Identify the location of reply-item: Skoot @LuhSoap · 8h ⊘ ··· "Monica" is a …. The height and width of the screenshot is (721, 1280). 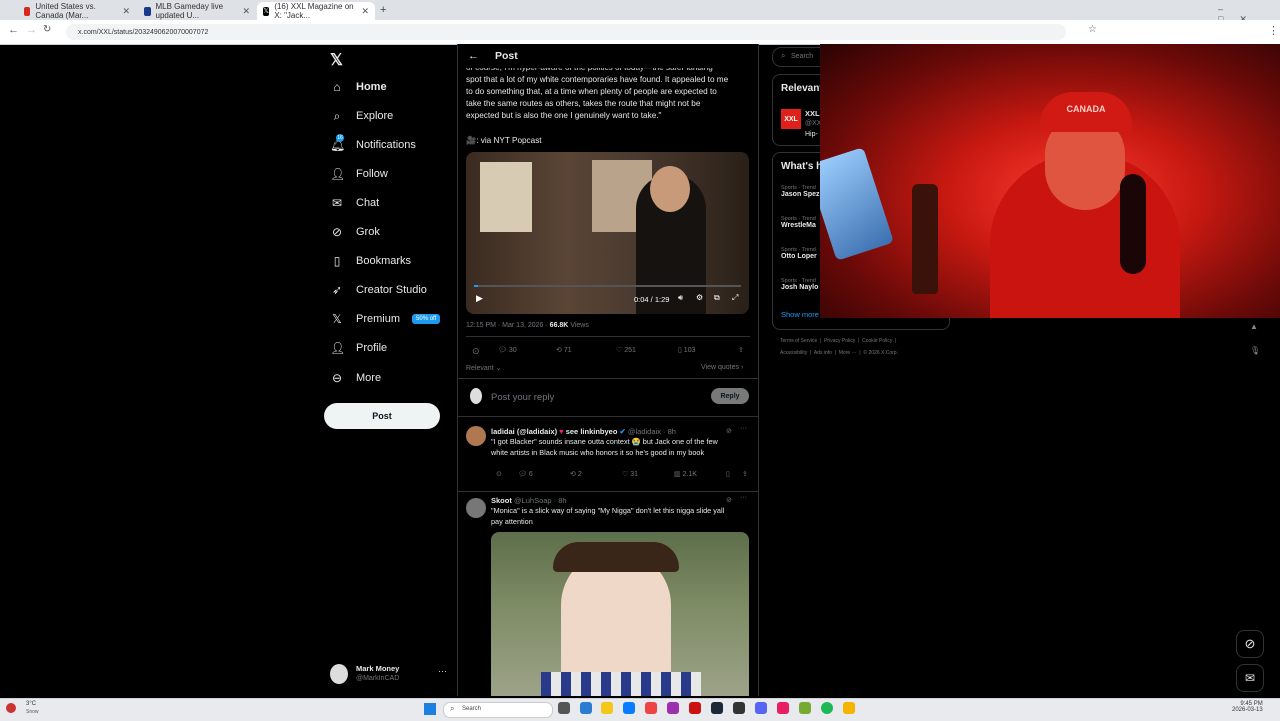
(608, 595).